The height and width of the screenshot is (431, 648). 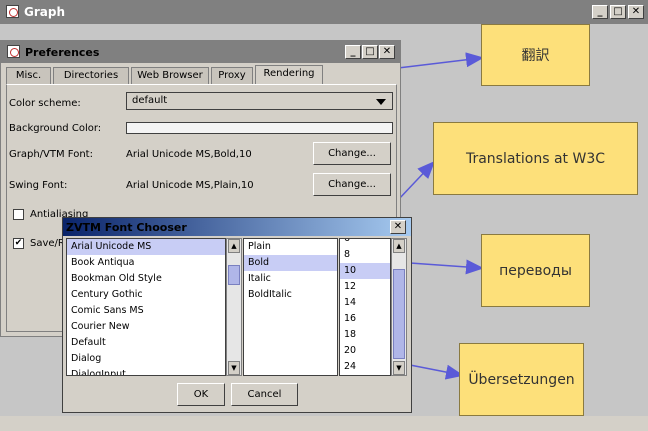 What do you see at coordinates (146, 359) in the screenshot?
I see `list-item: Dialog` at bounding box center [146, 359].